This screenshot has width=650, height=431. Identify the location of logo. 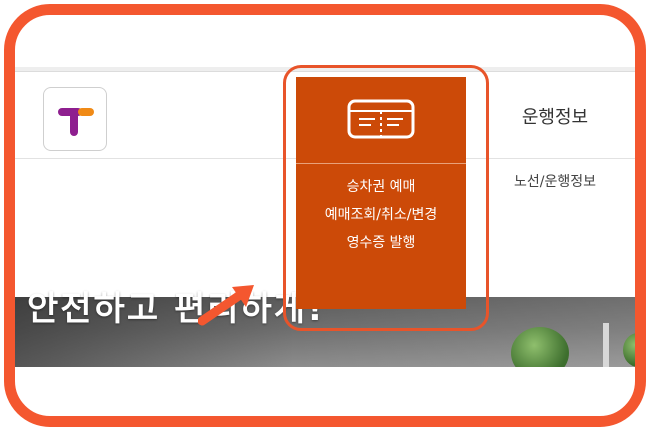
(75, 119).